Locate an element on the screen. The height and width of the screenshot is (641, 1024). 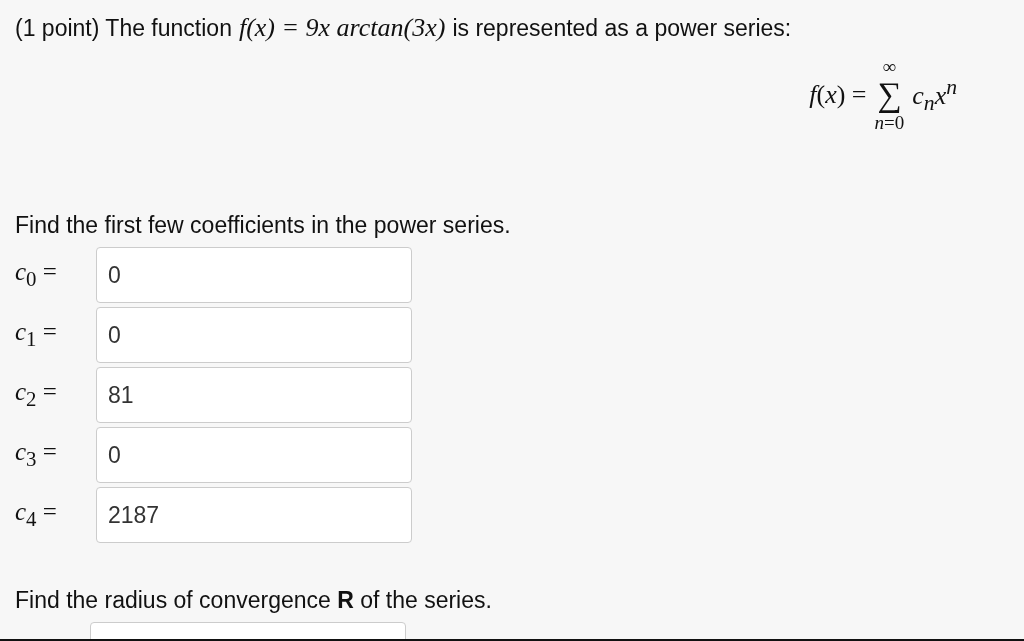
series-formula: f(x) = ∞ ∑ n=0 c$_{n}$x$^{n}$ is located at coordinates (883, 95).